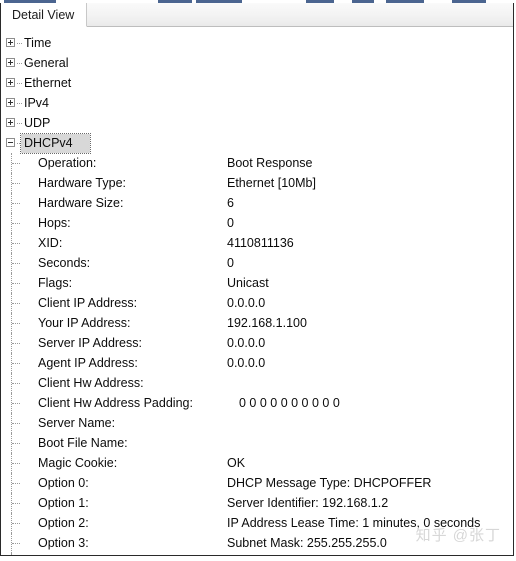 This screenshot has width=516, height=561. What do you see at coordinates (78, 463) in the screenshot?
I see `field-key: Magic Cookie:` at bounding box center [78, 463].